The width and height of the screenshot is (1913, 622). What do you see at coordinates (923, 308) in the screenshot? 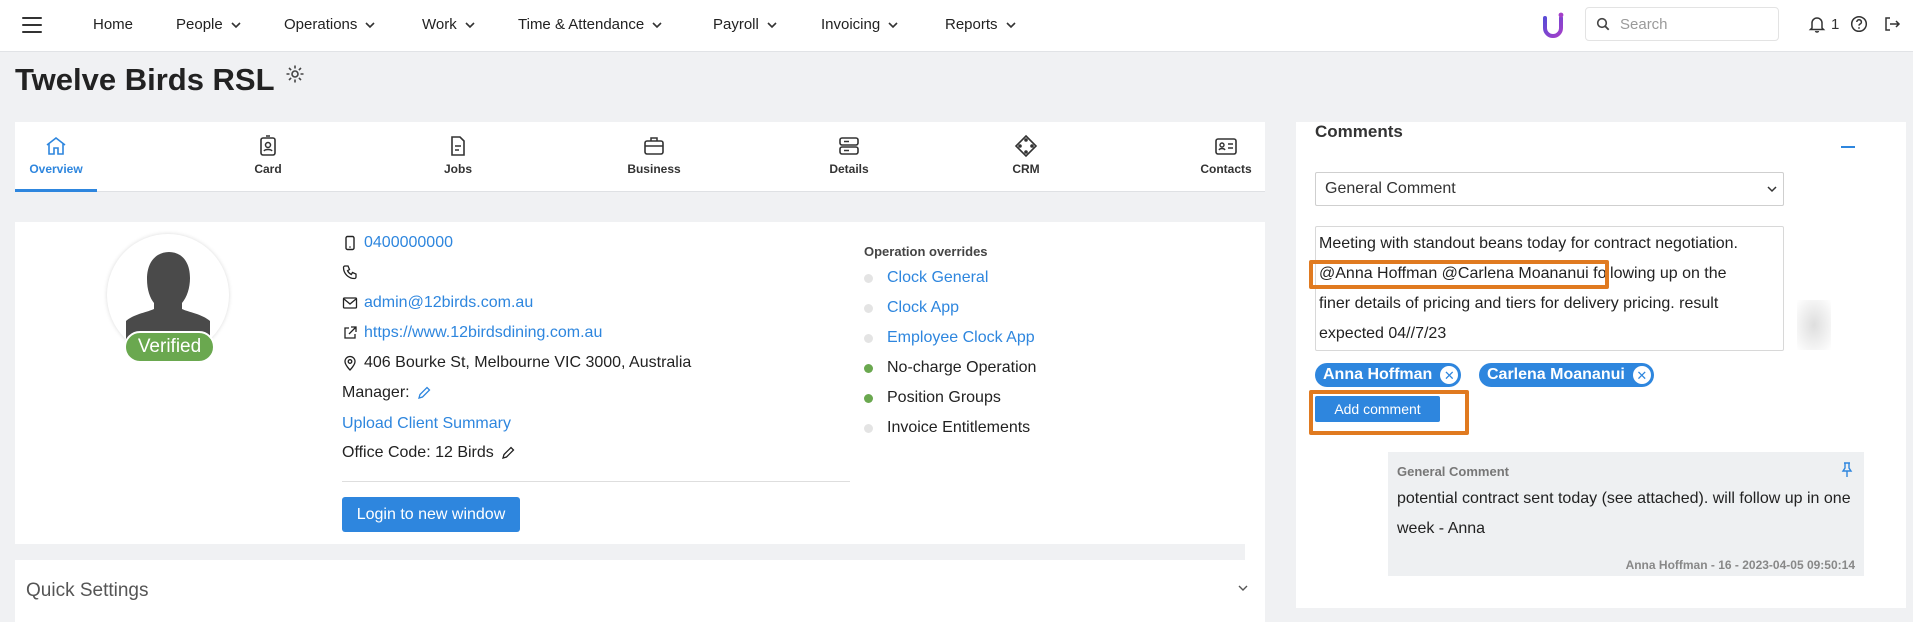
I see `override-label: Clock App` at bounding box center [923, 308].